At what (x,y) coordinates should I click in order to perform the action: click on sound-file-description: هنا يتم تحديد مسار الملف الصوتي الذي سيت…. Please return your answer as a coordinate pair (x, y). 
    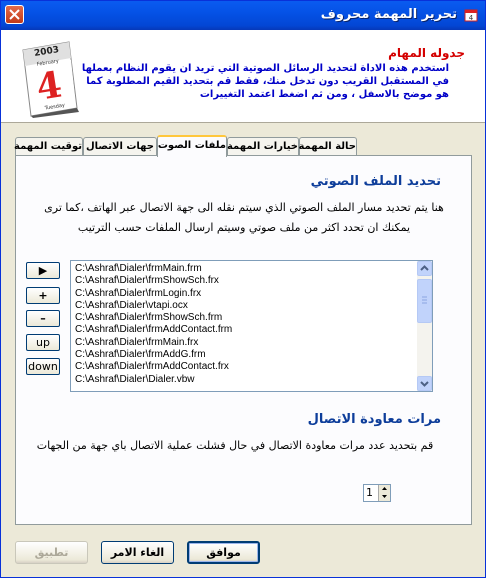
    Looking at the image, I should click on (244, 217).